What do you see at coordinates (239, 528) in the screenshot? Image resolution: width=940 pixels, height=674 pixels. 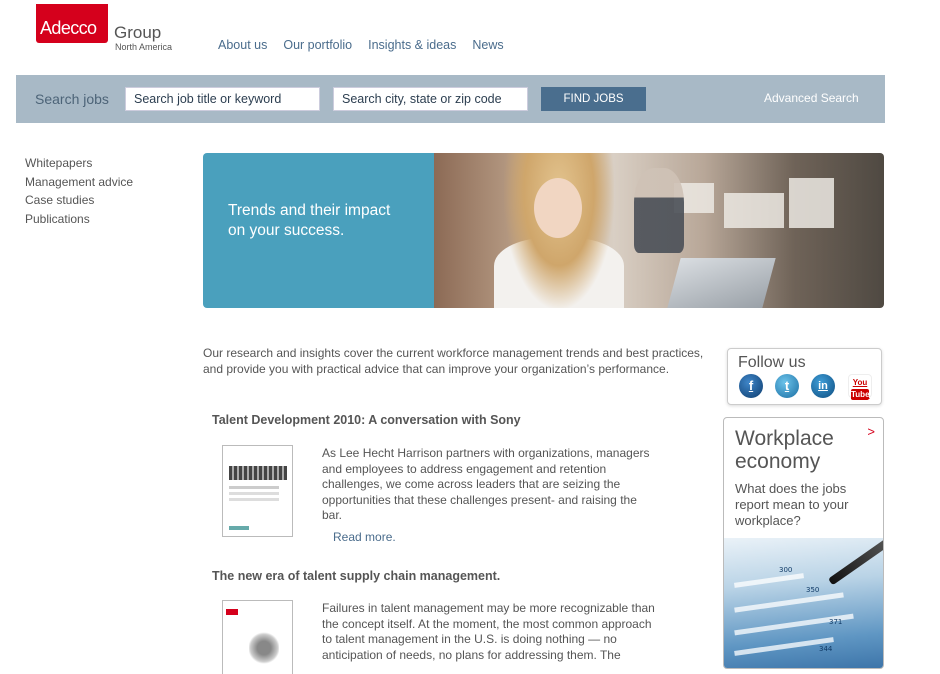 I see `thumbnail-footer-mark` at bounding box center [239, 528].